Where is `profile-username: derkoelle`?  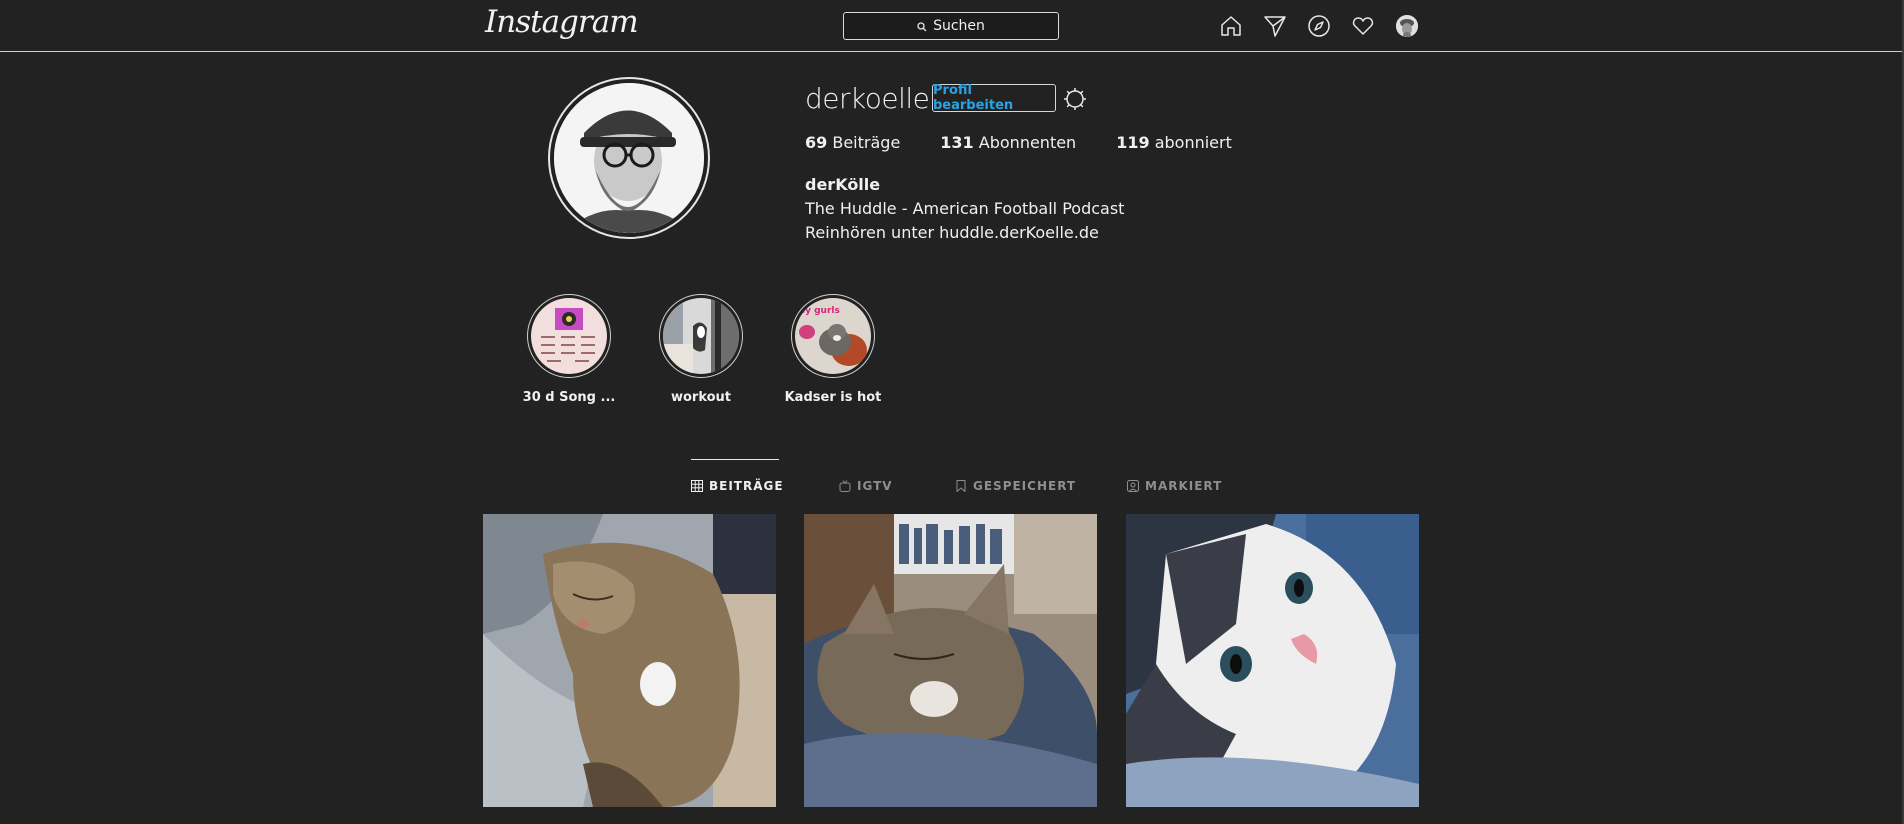
profile-username: derkoelle is located at coordinates (867, 98).